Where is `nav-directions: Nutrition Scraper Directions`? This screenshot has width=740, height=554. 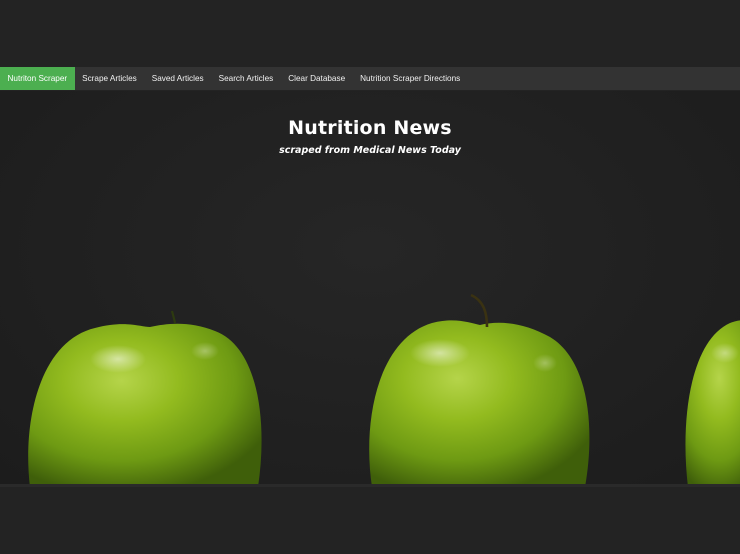 nav-directions: Nutrition Scraper Directions is located at coordinates (410, 78).